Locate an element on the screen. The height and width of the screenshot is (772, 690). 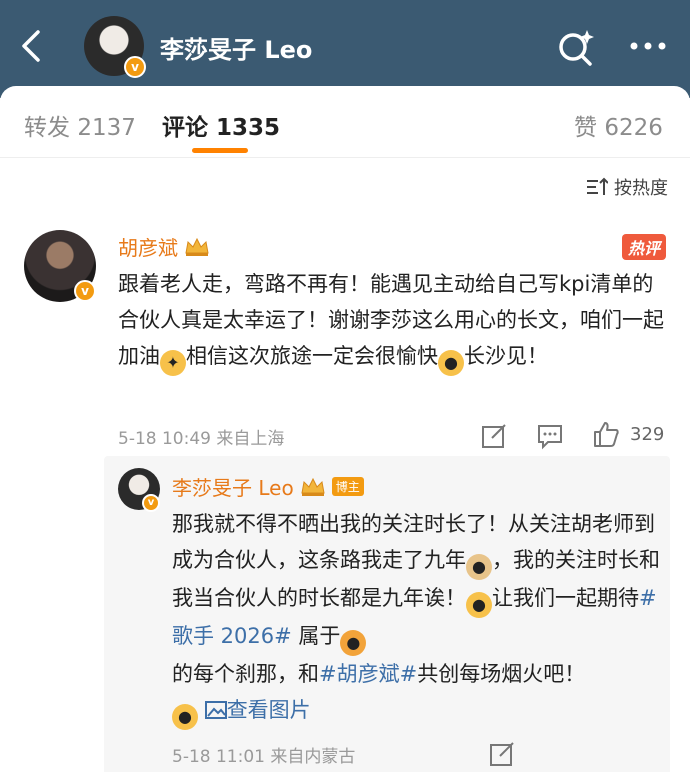
tab-comments: 评论 1335 is located at coordinates (221, 125).